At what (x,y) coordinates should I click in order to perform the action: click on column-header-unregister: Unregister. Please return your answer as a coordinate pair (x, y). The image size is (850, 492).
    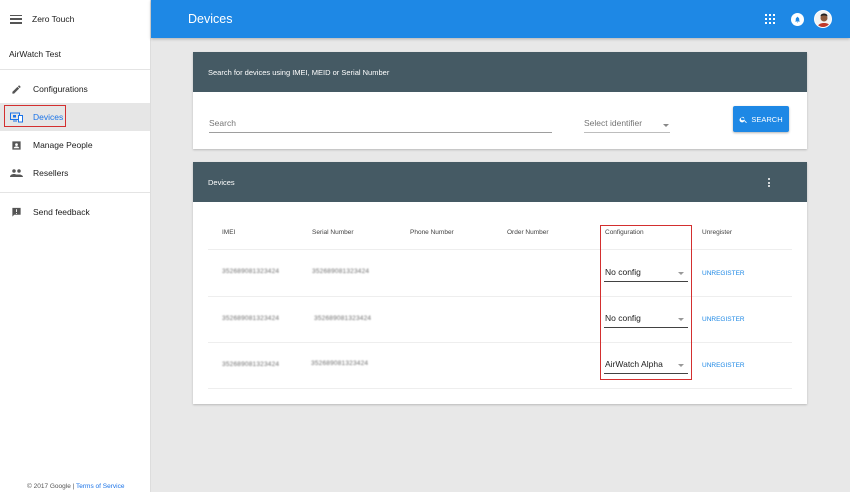
    Looking at the image, I should click on (717, 232).